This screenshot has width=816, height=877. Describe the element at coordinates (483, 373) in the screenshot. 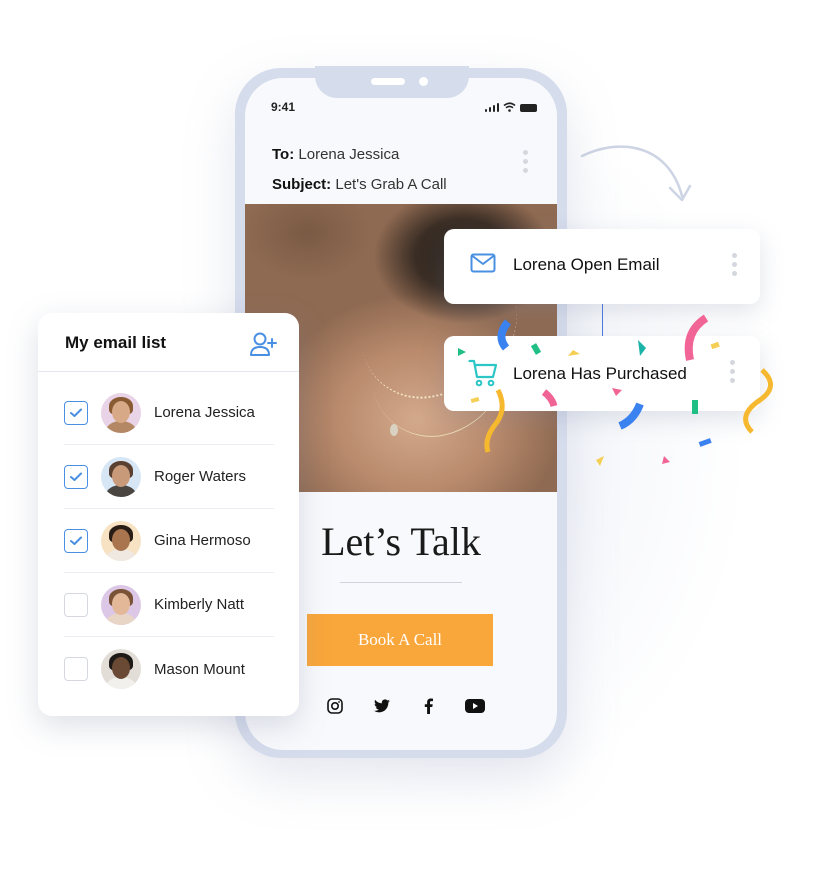

I see `cart-icon` at that location.